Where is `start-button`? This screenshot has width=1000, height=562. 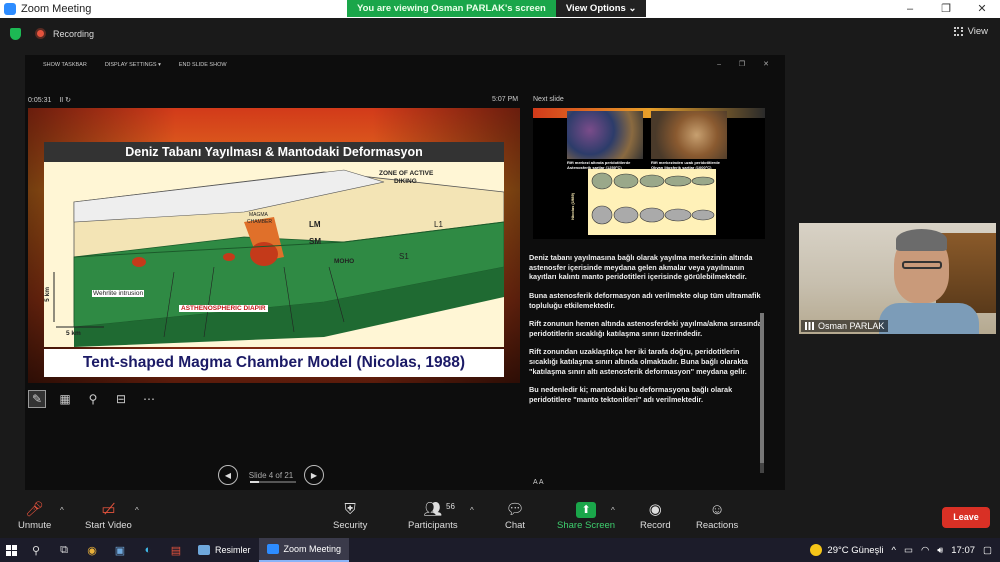
start-button is located at coordinates (11, 550).